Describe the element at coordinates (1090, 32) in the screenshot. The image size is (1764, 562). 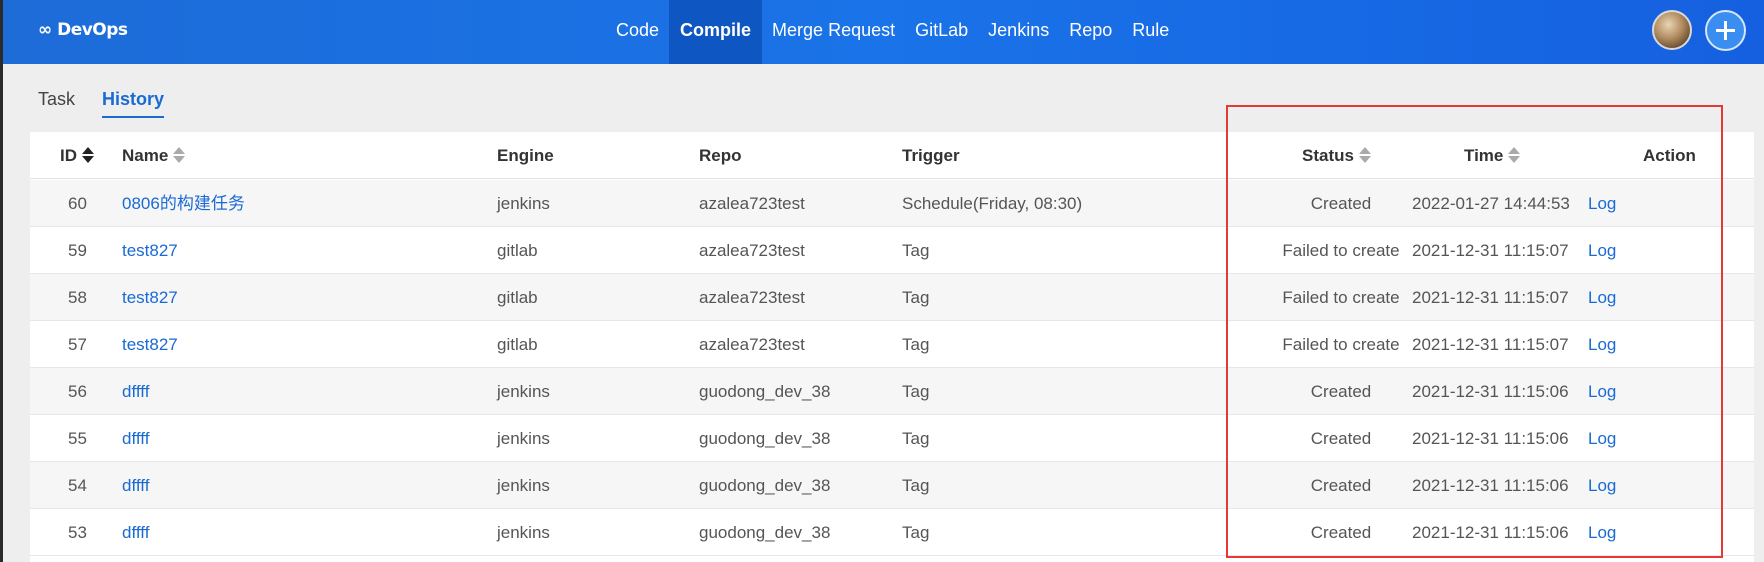
I see `nav-item-repo: Repo` at that location.